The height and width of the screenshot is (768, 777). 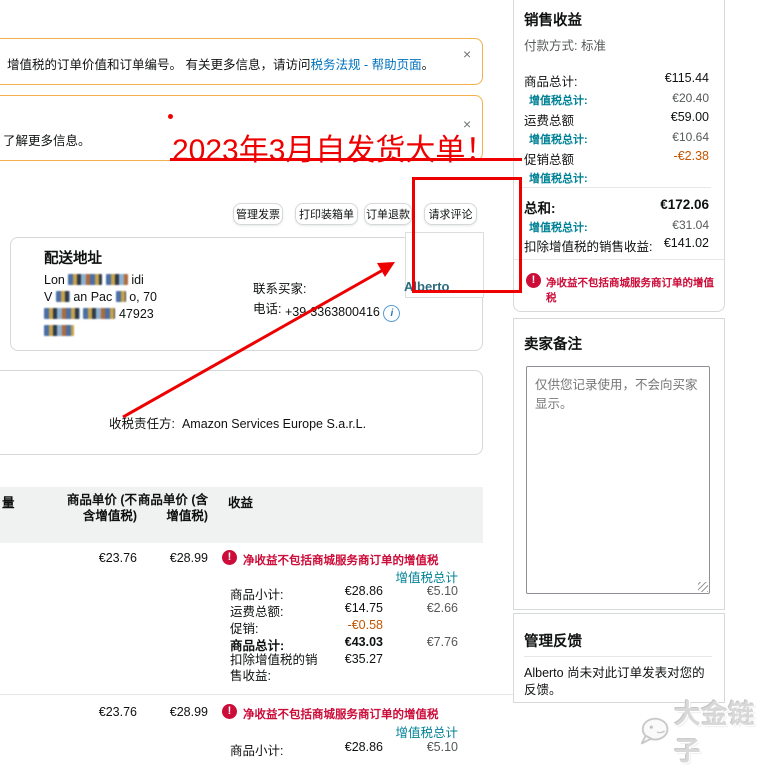 I want to click on breakdown-value: €35.27, so click(x=363, y=659).